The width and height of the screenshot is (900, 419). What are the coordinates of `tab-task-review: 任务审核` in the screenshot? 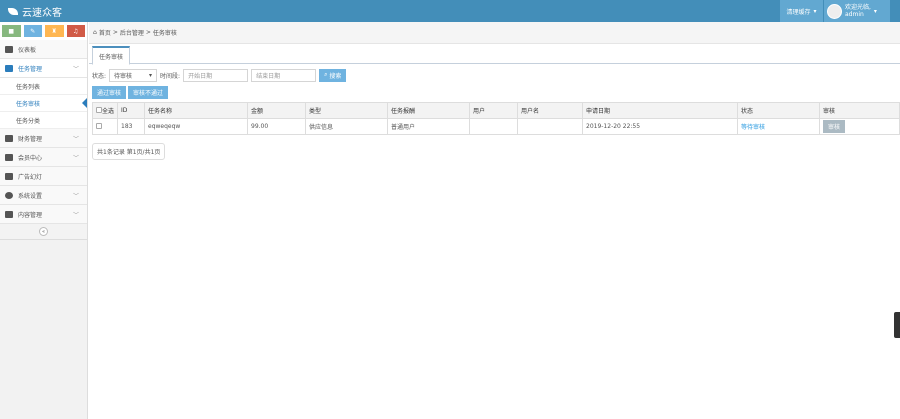 It's located at (111, 55).